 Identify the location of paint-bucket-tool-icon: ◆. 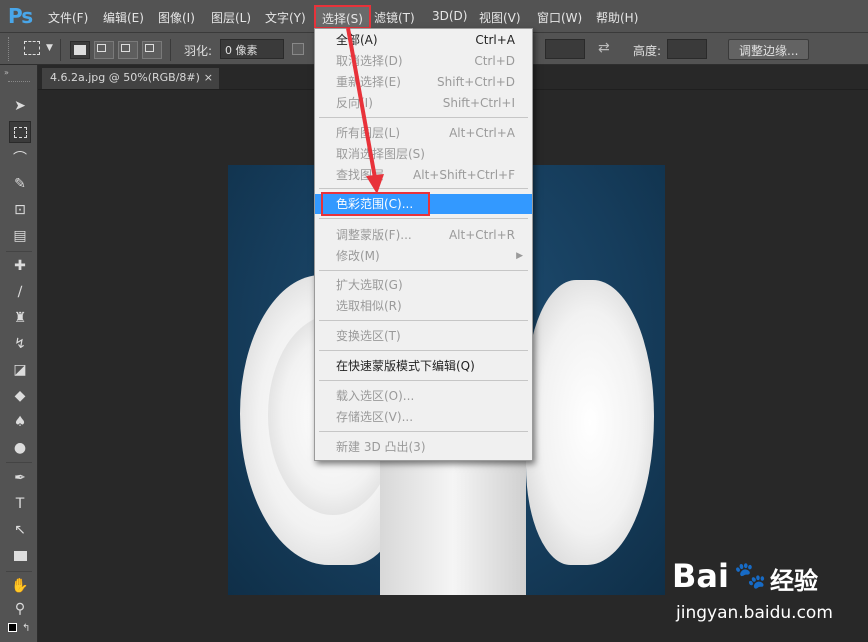
(20, 396).